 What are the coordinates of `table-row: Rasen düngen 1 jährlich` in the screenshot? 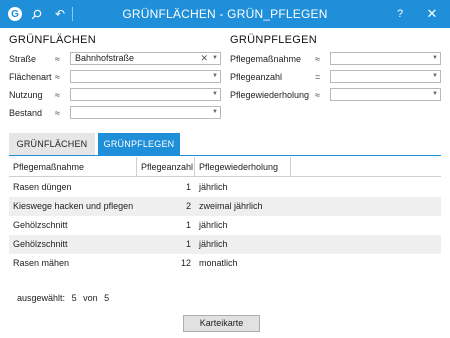 It's located at (225, 187).